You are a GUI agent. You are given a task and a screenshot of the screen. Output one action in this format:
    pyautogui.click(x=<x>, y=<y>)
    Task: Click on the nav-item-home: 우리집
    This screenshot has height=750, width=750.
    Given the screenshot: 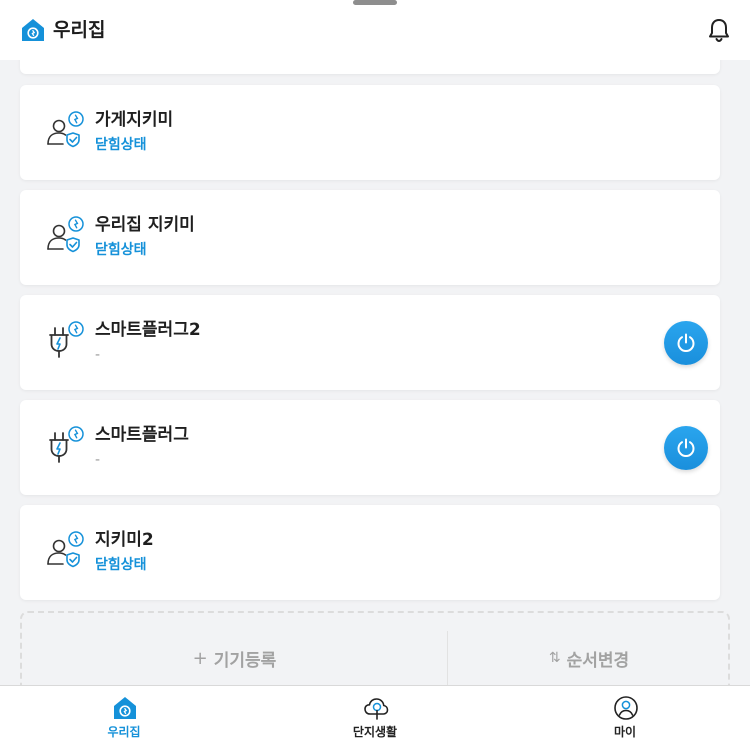 What is the action you would take?
    pyautogui.click(x=124, y=718)
    